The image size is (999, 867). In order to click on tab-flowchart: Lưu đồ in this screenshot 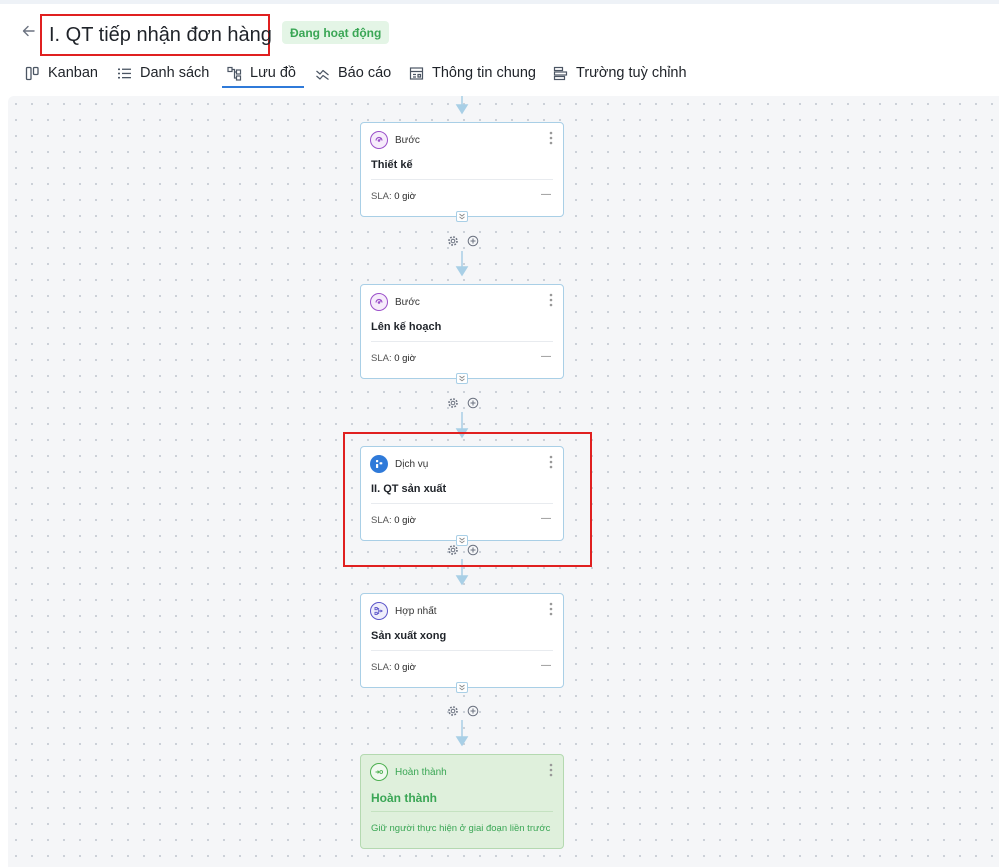, I will do `click(263, 74)`.